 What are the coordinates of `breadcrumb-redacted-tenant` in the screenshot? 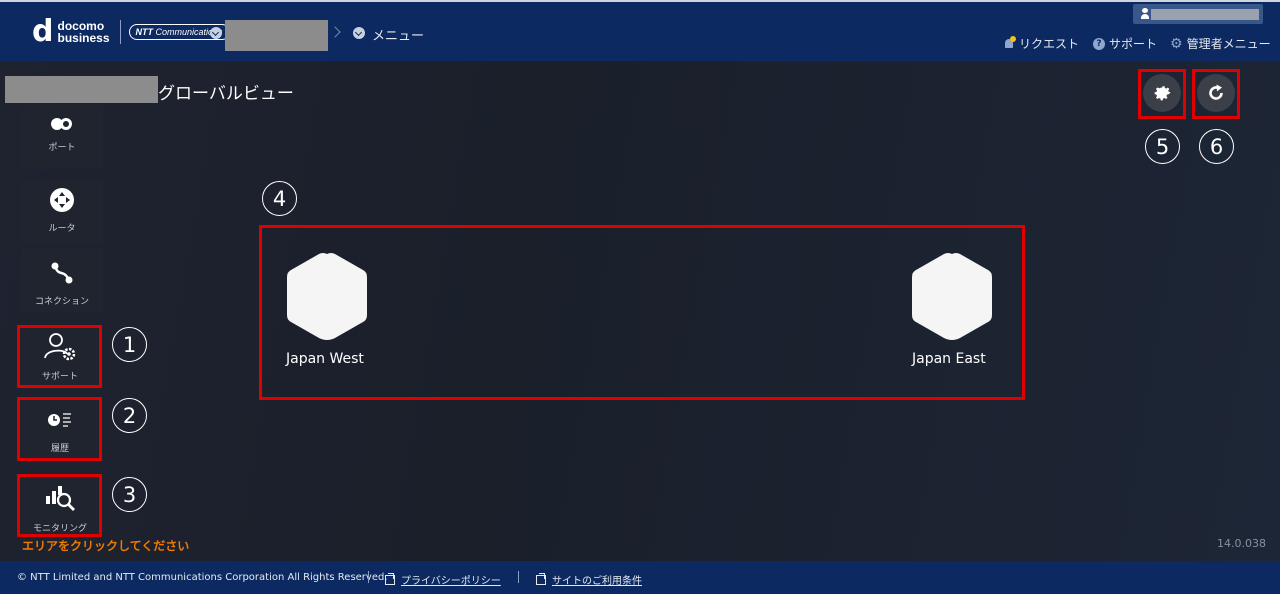 It's located at (276, 35).